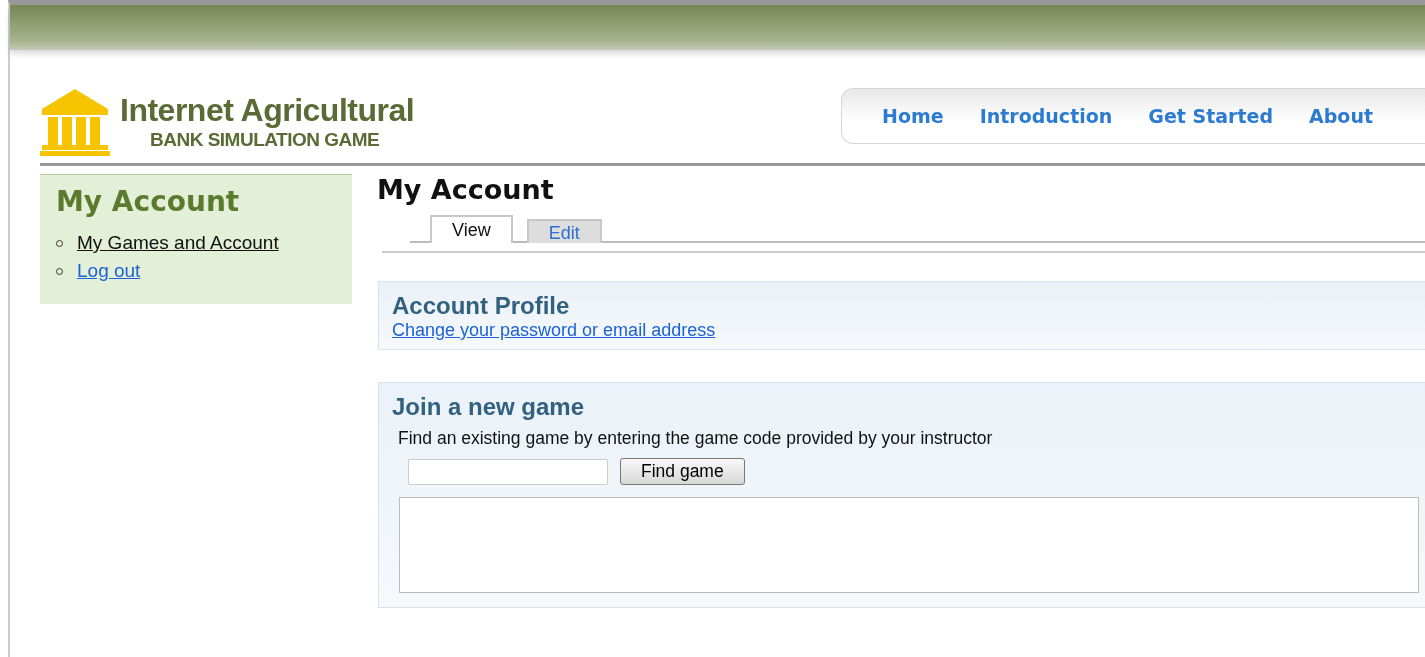  What do you see at coordinates (489, 407) in the screenshot?
I see `section-title: Join a new game` at bounding box center [489, 407].